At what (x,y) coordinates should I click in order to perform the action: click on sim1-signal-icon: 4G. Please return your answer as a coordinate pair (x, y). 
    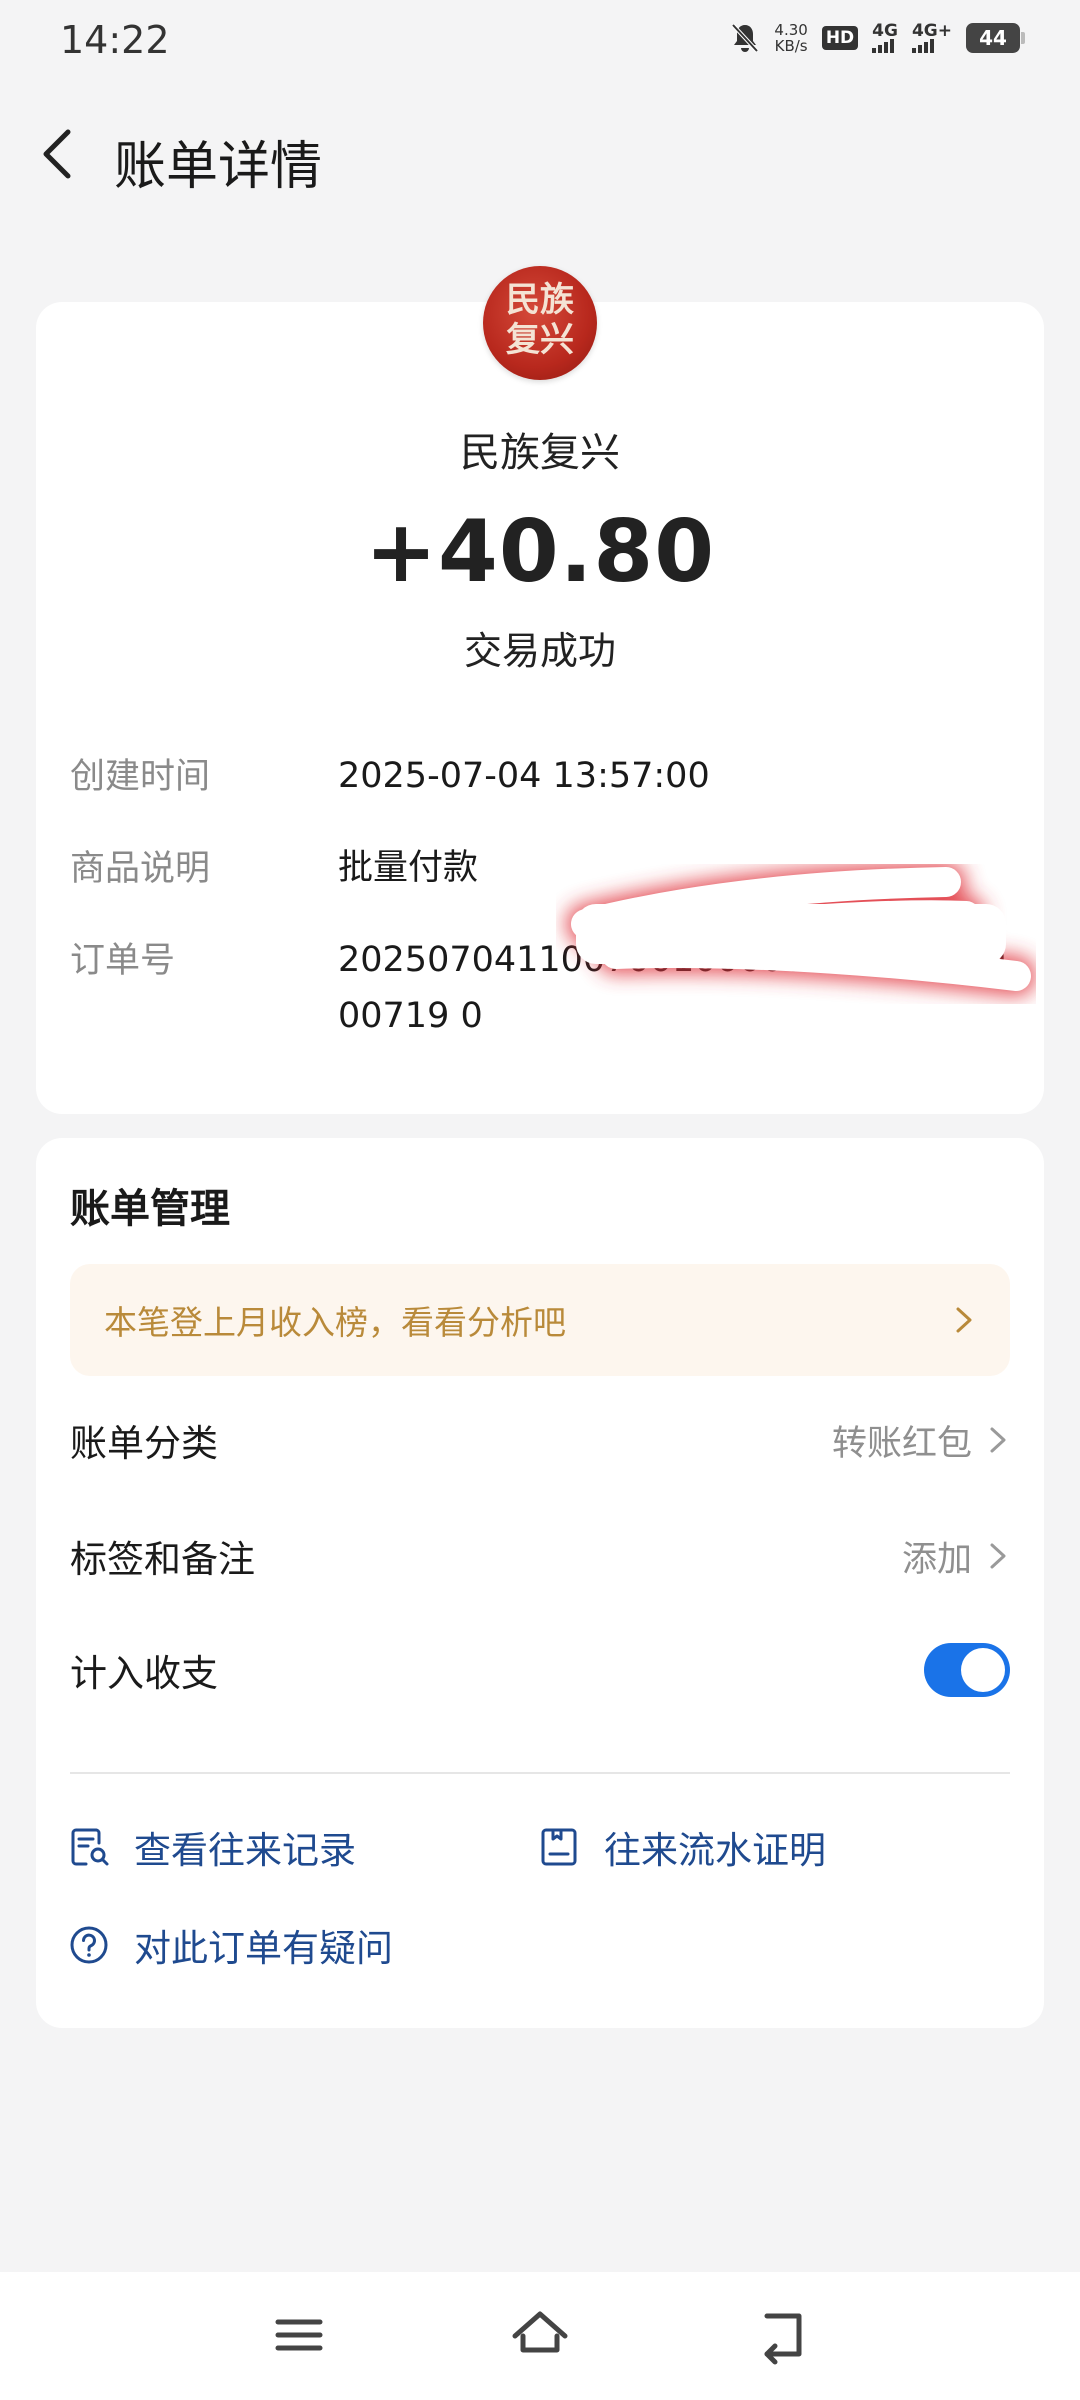
    Looking at the image, I should click on (885, 38).